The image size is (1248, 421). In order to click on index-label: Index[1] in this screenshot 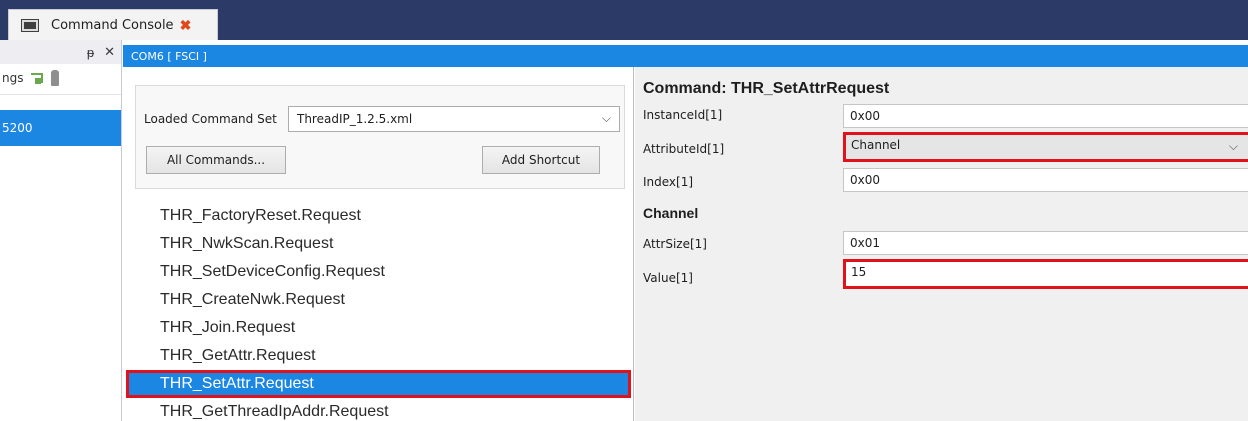, I will do `click(668, 182)`.